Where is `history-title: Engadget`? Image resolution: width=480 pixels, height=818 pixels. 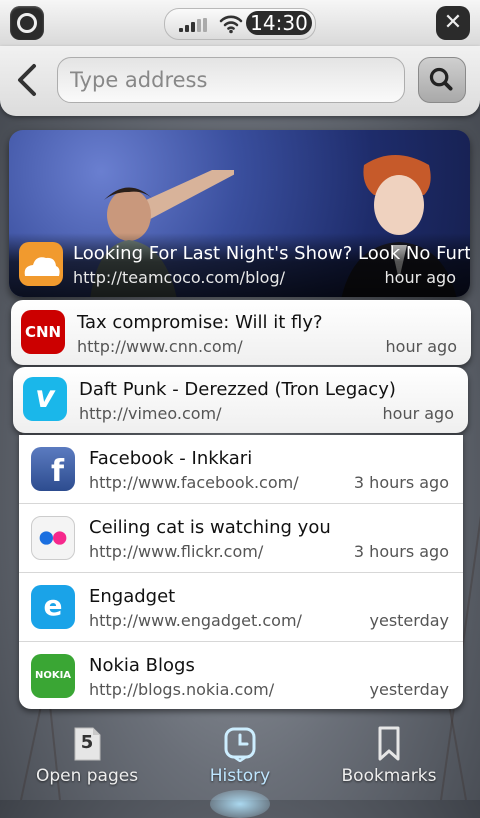 history-title: Engadget is located at coordinates (132, 596).